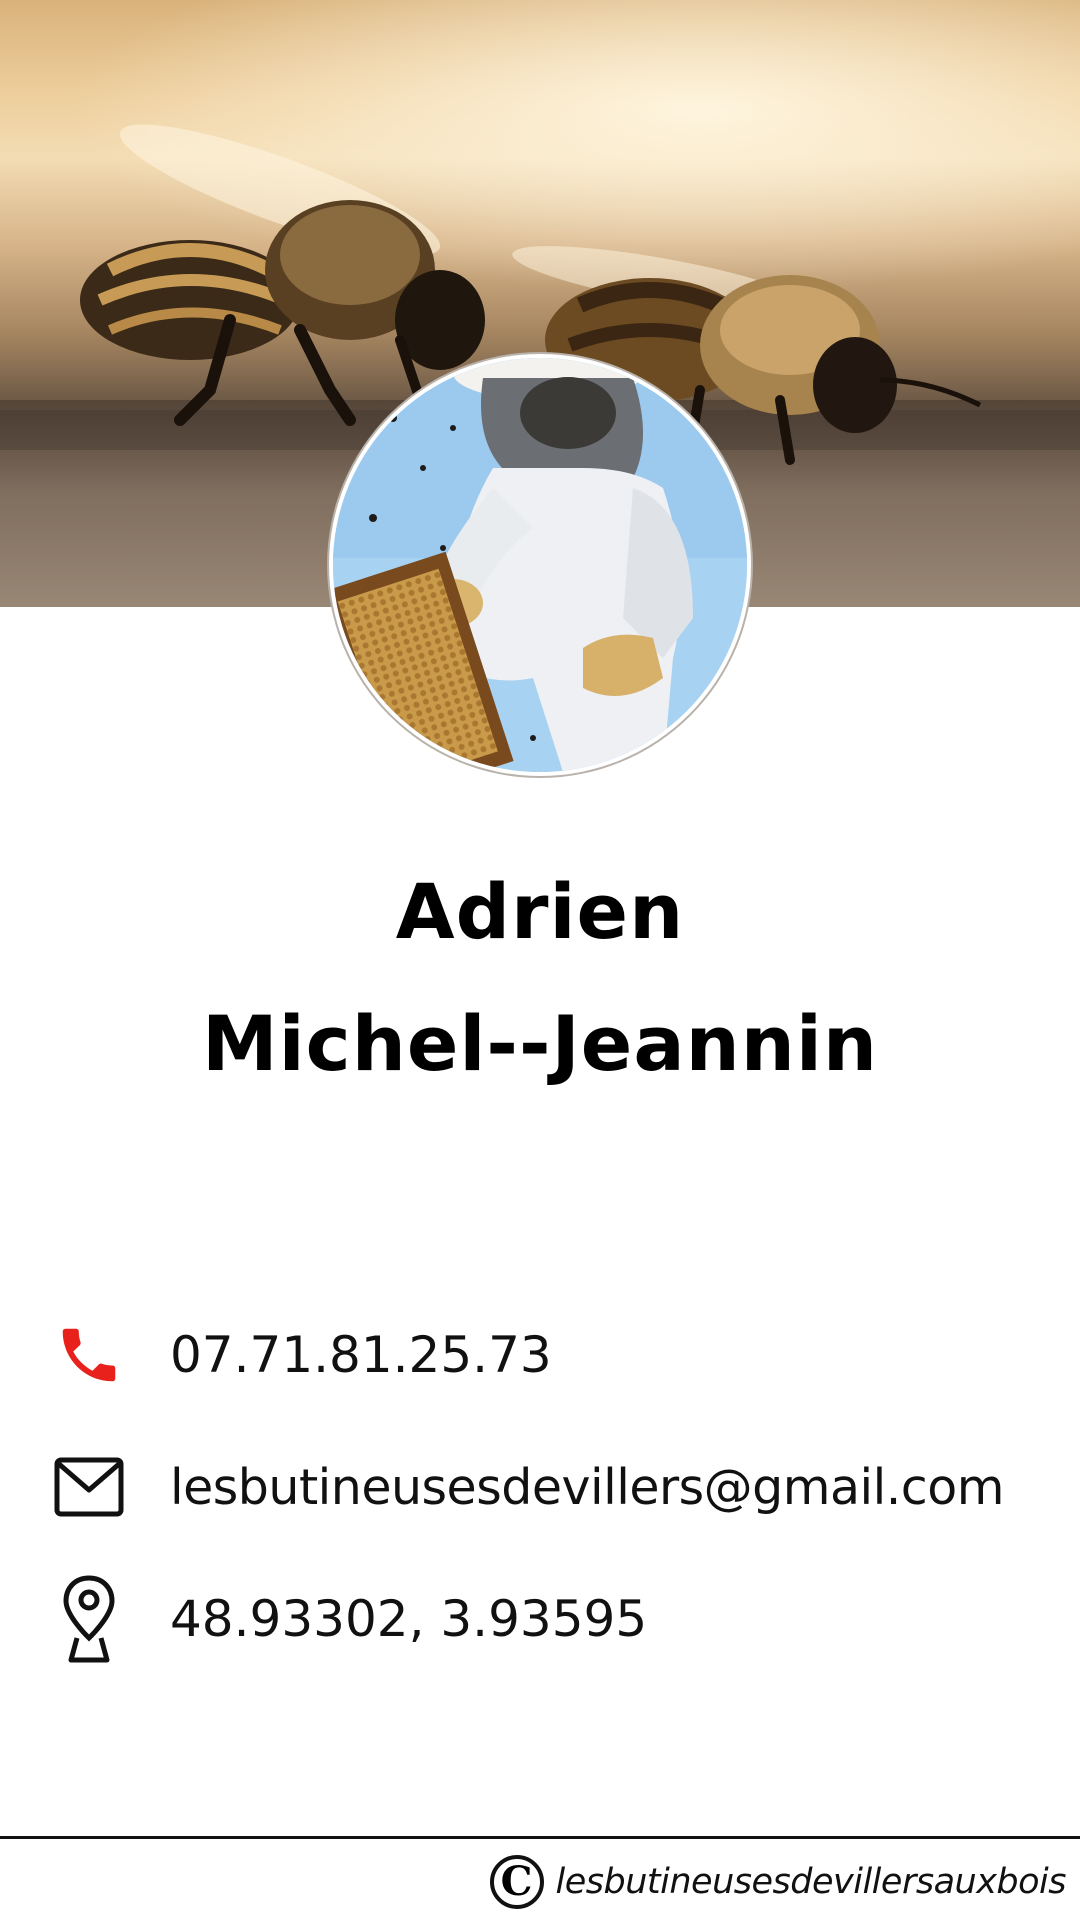 This screenshot has height=1920, width=1080. Describe the element at coordinates (89, 1355) in the screenshot. I see `phone-icon` at that location.